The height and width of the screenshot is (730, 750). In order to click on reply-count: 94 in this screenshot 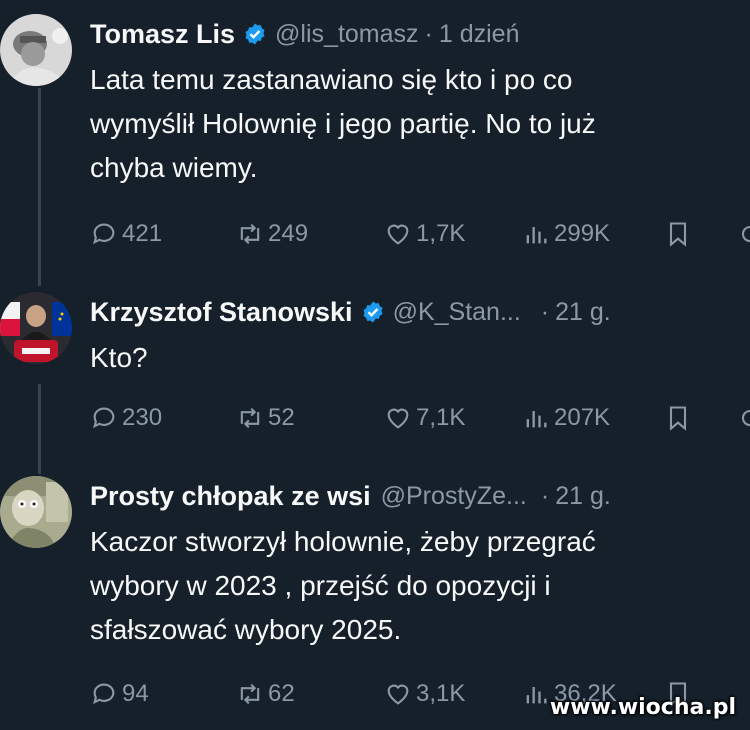, I will do `click(135, 693)`.